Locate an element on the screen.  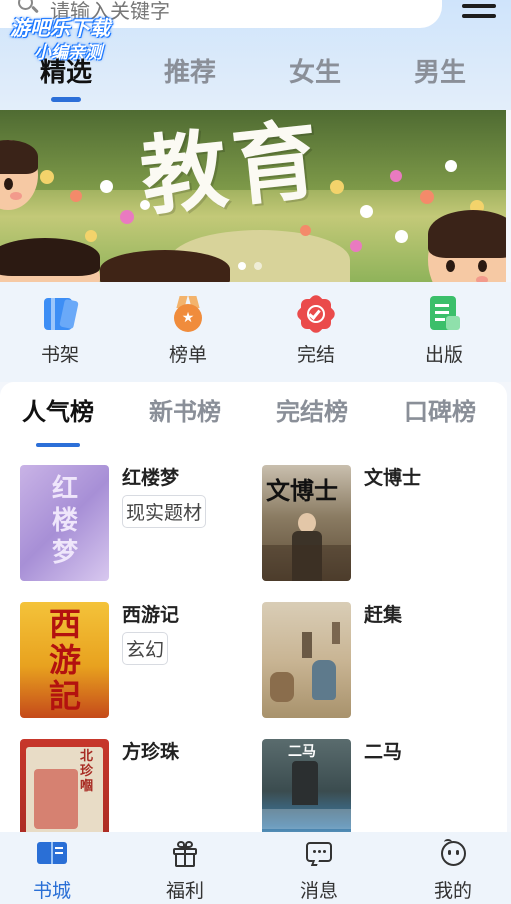
nav-profile: 我的 is located at coordinates (453, 871).